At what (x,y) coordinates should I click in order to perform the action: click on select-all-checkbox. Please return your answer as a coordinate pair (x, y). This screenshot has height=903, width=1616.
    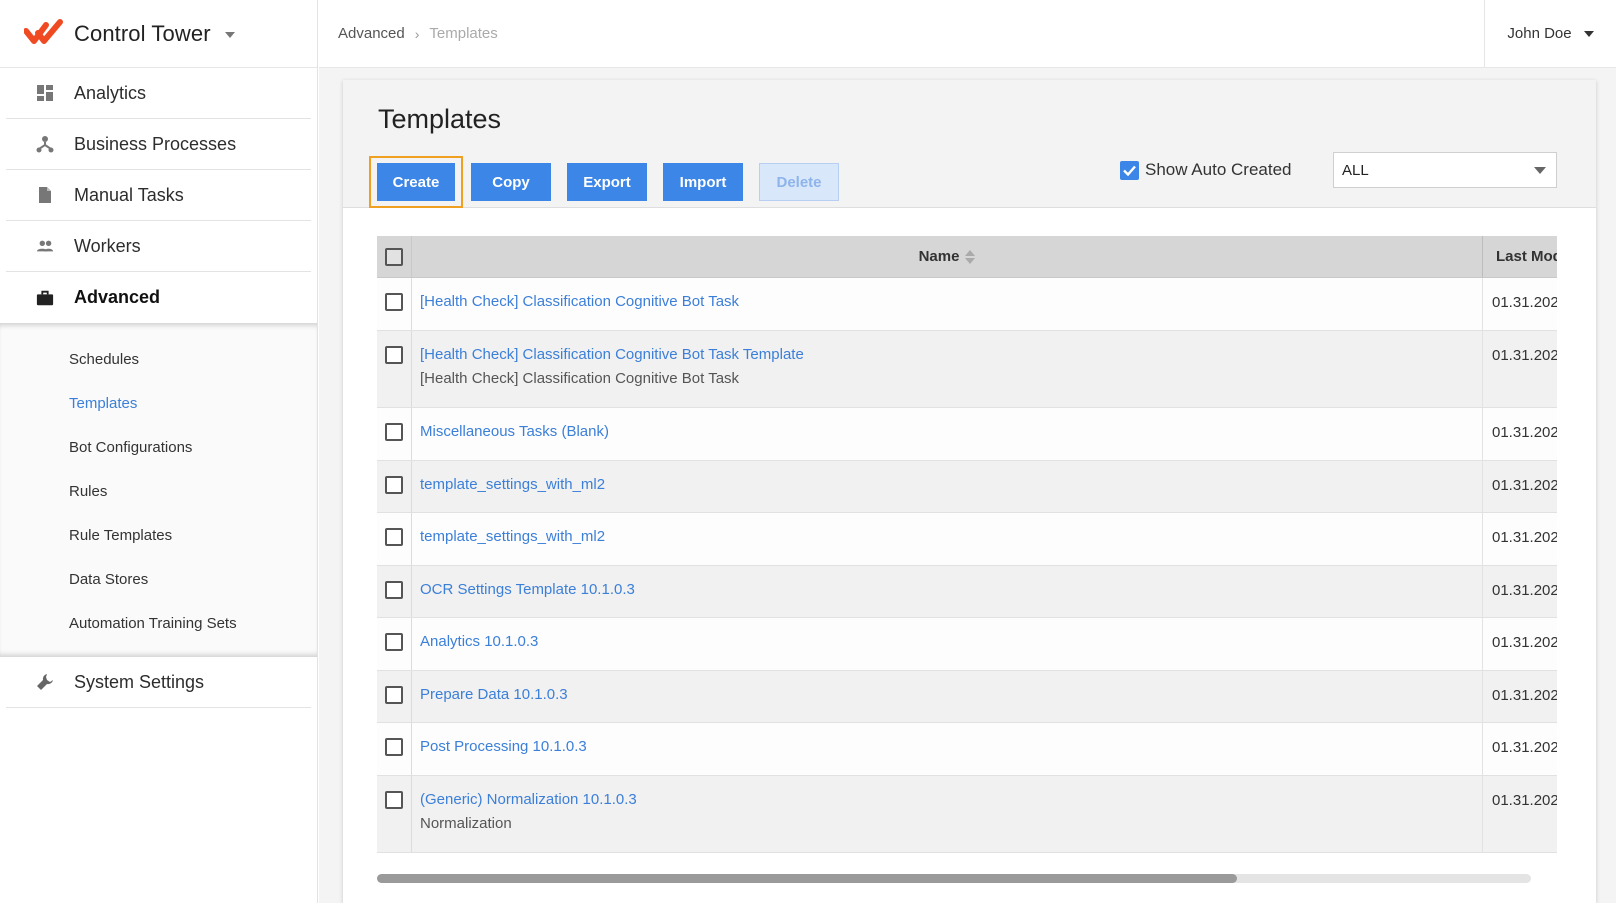
    Looking at the image, I should click on (394, 256).